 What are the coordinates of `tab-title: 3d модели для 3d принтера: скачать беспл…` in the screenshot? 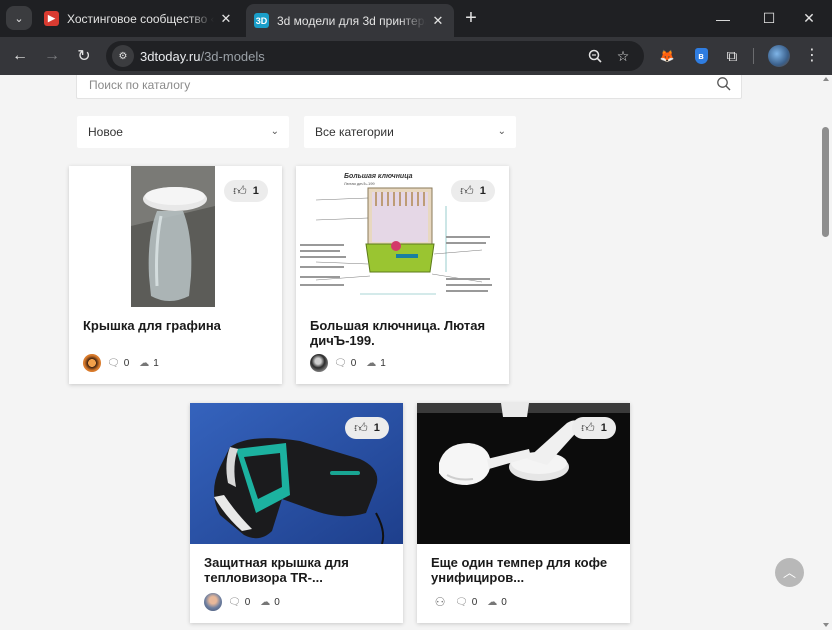 It's located at (351, 20).